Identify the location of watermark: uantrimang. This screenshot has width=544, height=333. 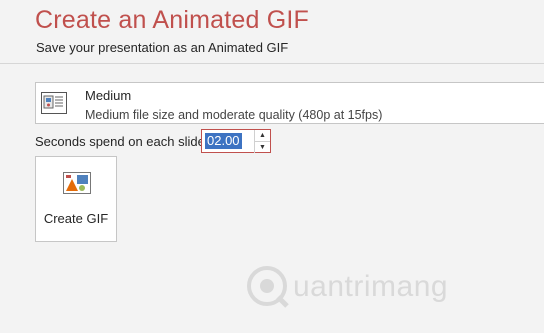
(360, 286).